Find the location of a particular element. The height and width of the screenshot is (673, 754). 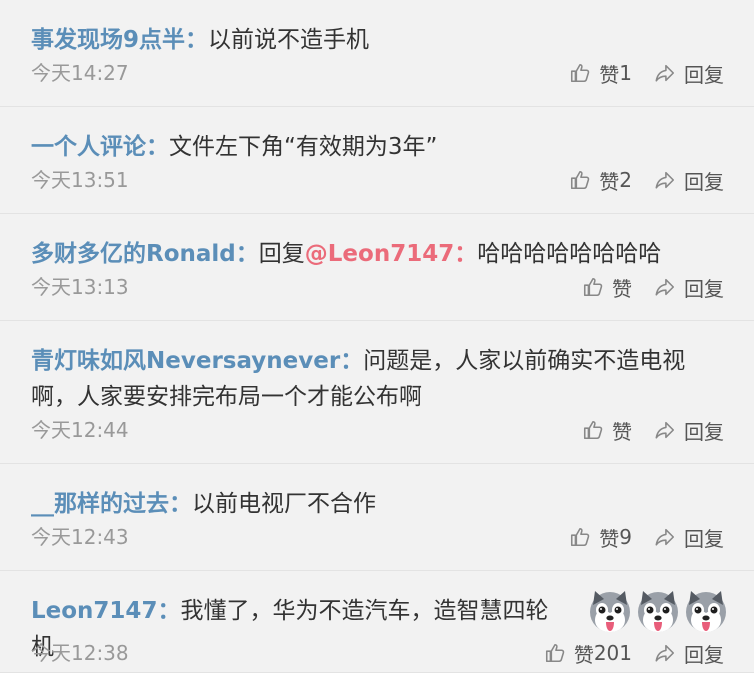

comment-time: 今天13:13 is located at coordinates (80, 287).